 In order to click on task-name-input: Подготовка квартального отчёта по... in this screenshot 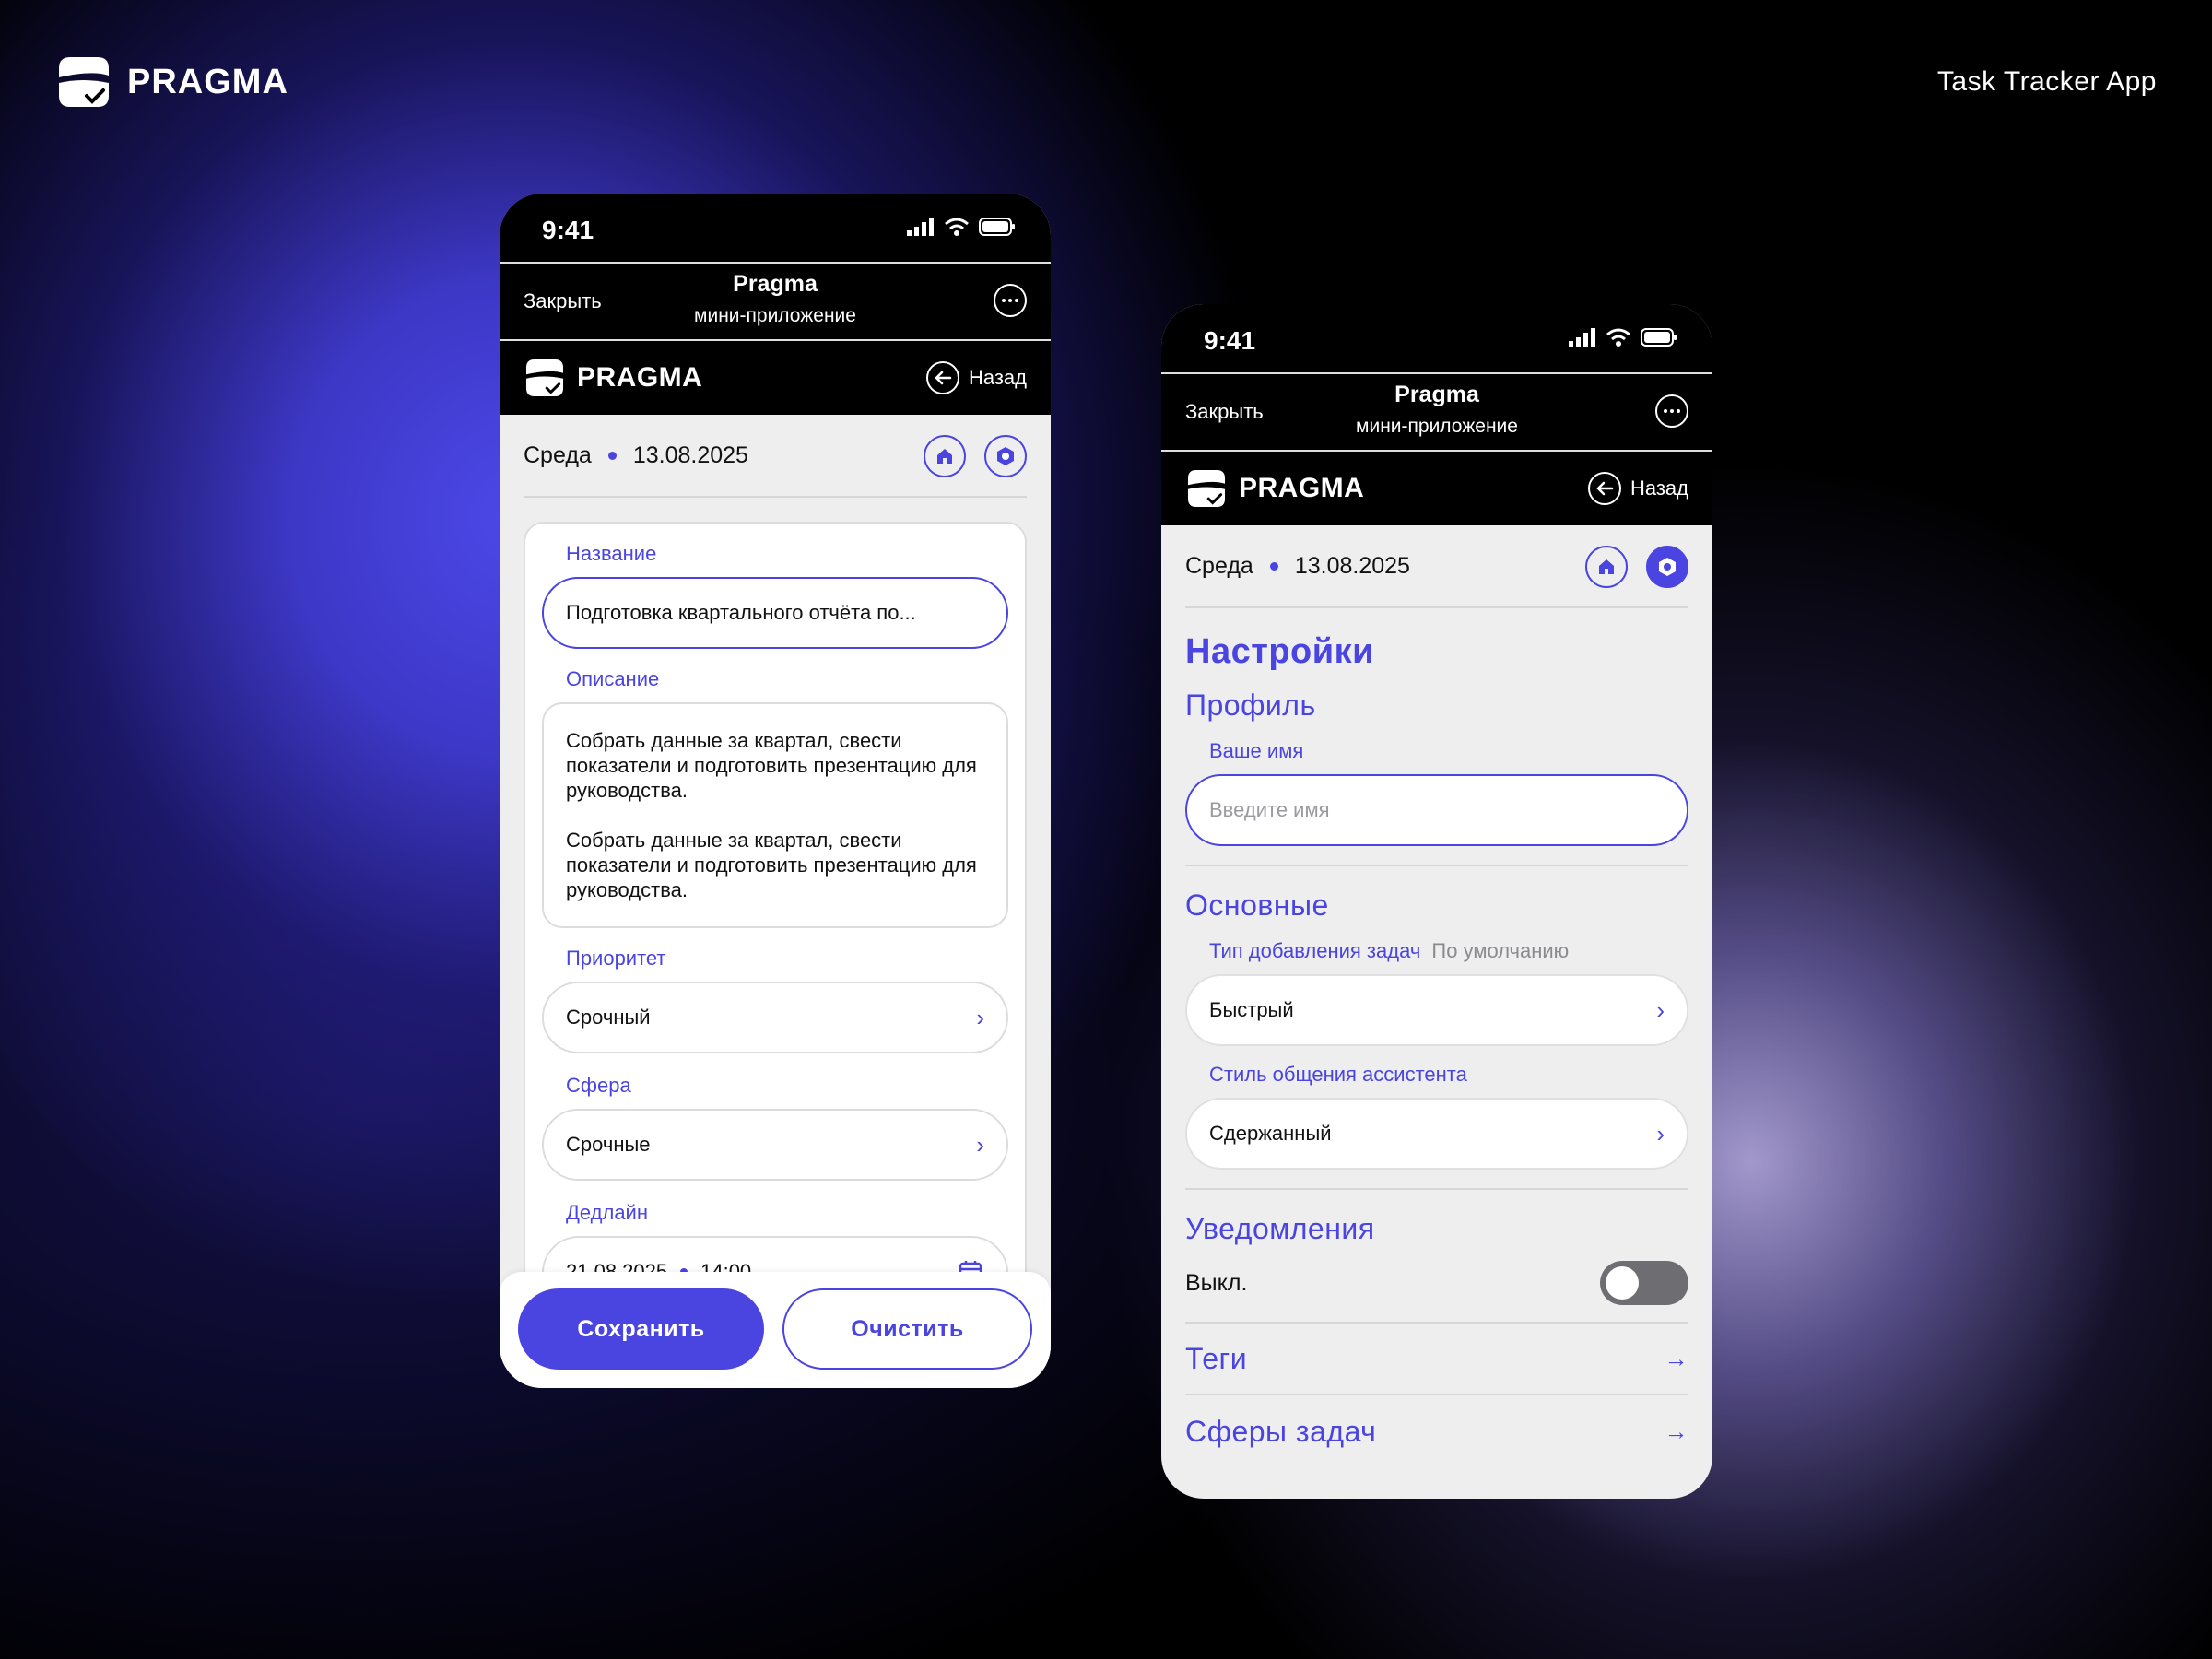, I will do `click(775, 613)`.